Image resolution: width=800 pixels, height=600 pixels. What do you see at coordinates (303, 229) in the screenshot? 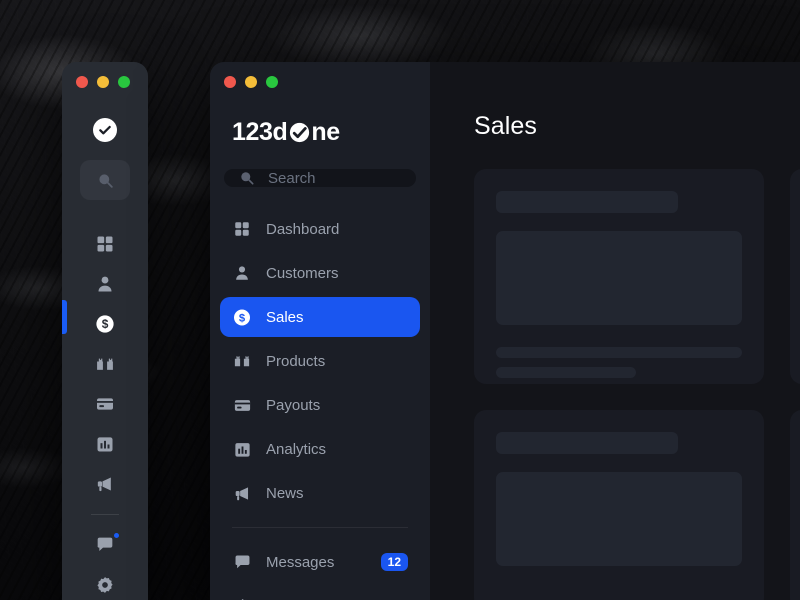
I see `sidebar-item-label: Dashboard` at bounding box center [303, 229].